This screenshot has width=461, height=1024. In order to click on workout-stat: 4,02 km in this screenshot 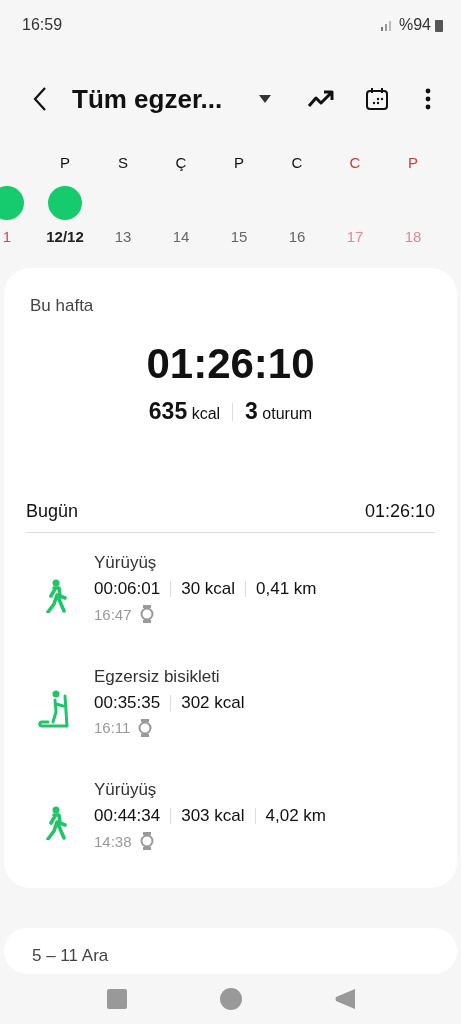, I will do `click(295, 816)`.